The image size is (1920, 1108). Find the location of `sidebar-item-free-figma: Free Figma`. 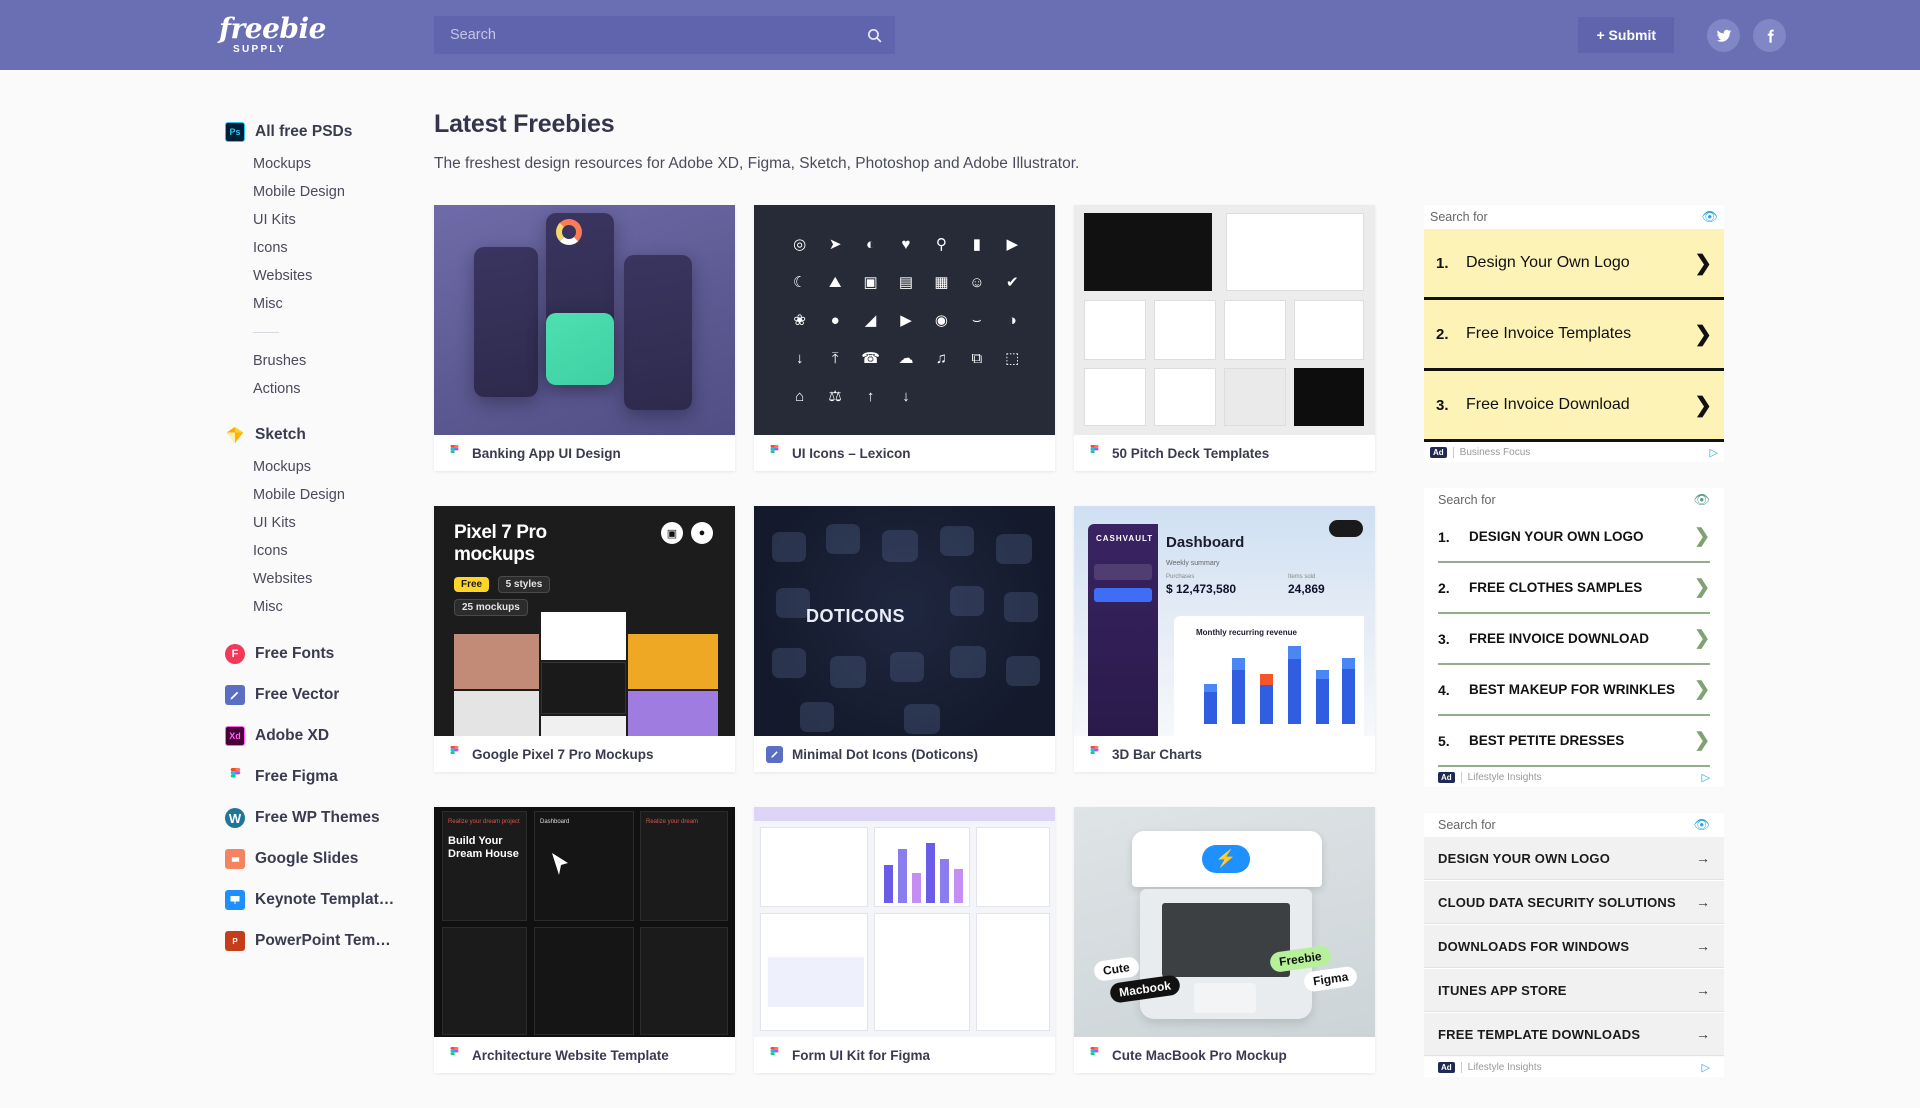

sidebar-item-free-figma: Free Figma is located at coordinates (327, 777).